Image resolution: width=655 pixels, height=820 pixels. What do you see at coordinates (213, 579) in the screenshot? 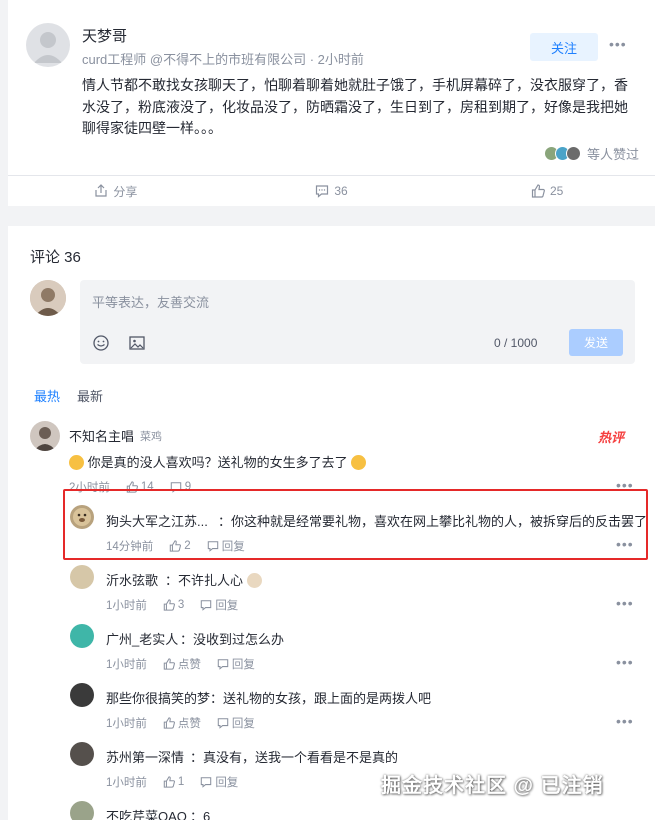
I see `reply-text: ：不许扎人心` at bounding box center [213, 579].